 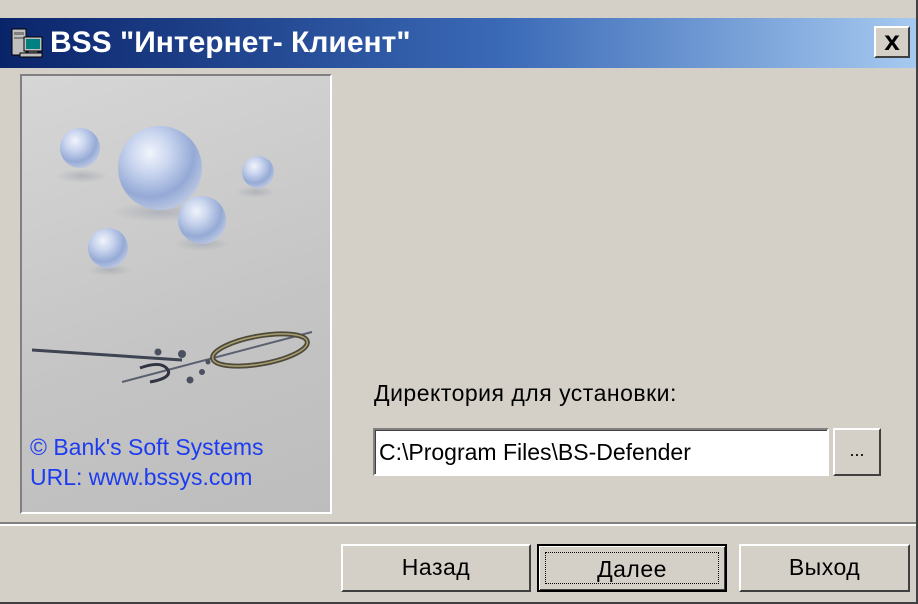 I want to click on copyright-block: © Bank's Soft Systems URL: www.bssys.com, so click(x=147, y=462).